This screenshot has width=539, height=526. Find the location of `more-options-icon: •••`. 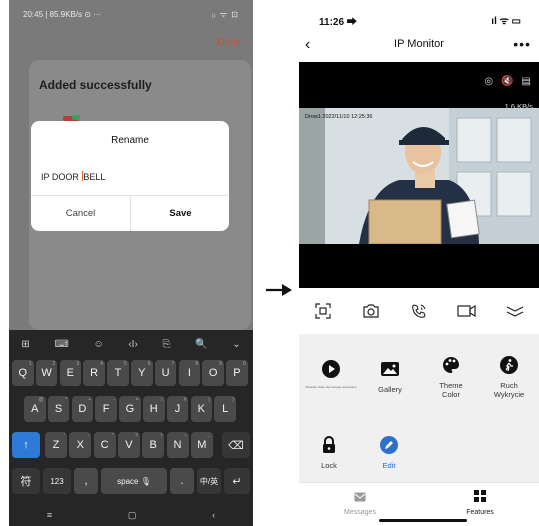

more-options-icon: ••• is located at coordinates (522, 44).